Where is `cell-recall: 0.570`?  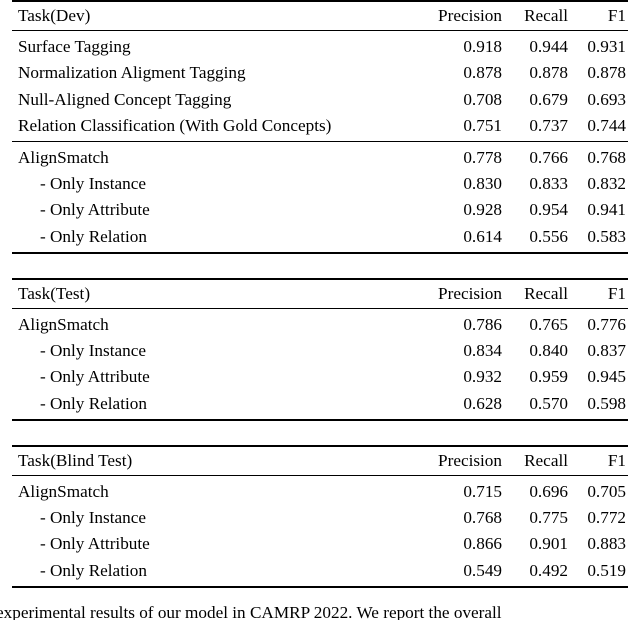 cell-recall: 0.570 is located at coordinates (537, 405).